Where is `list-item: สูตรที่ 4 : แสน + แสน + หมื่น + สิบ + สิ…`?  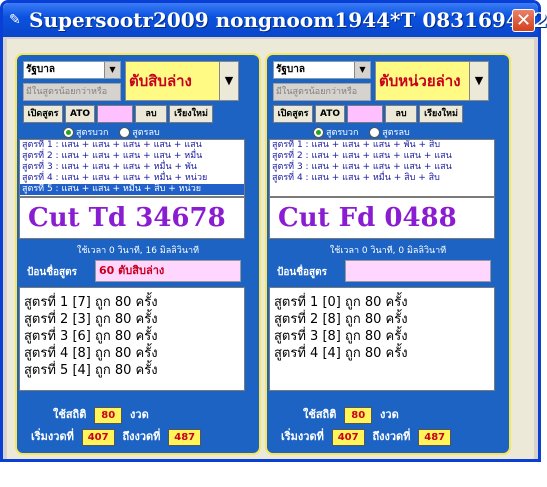
list-item: สูตรที่ 4 : แสน + แสน + หมื่น + สิบ + สิ… is located at coordinates (382, 178).